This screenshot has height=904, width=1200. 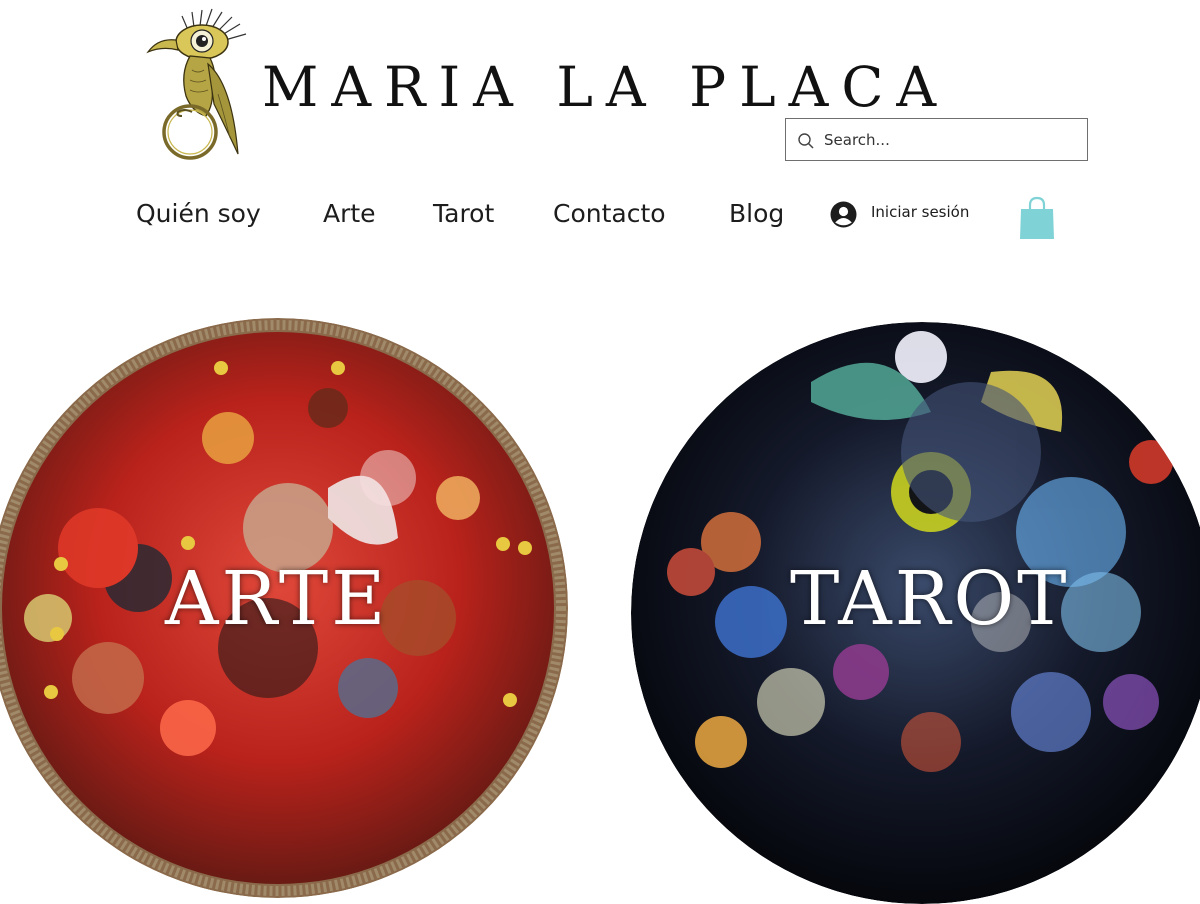 I want to click on search-box, so click(x=936, y=139).